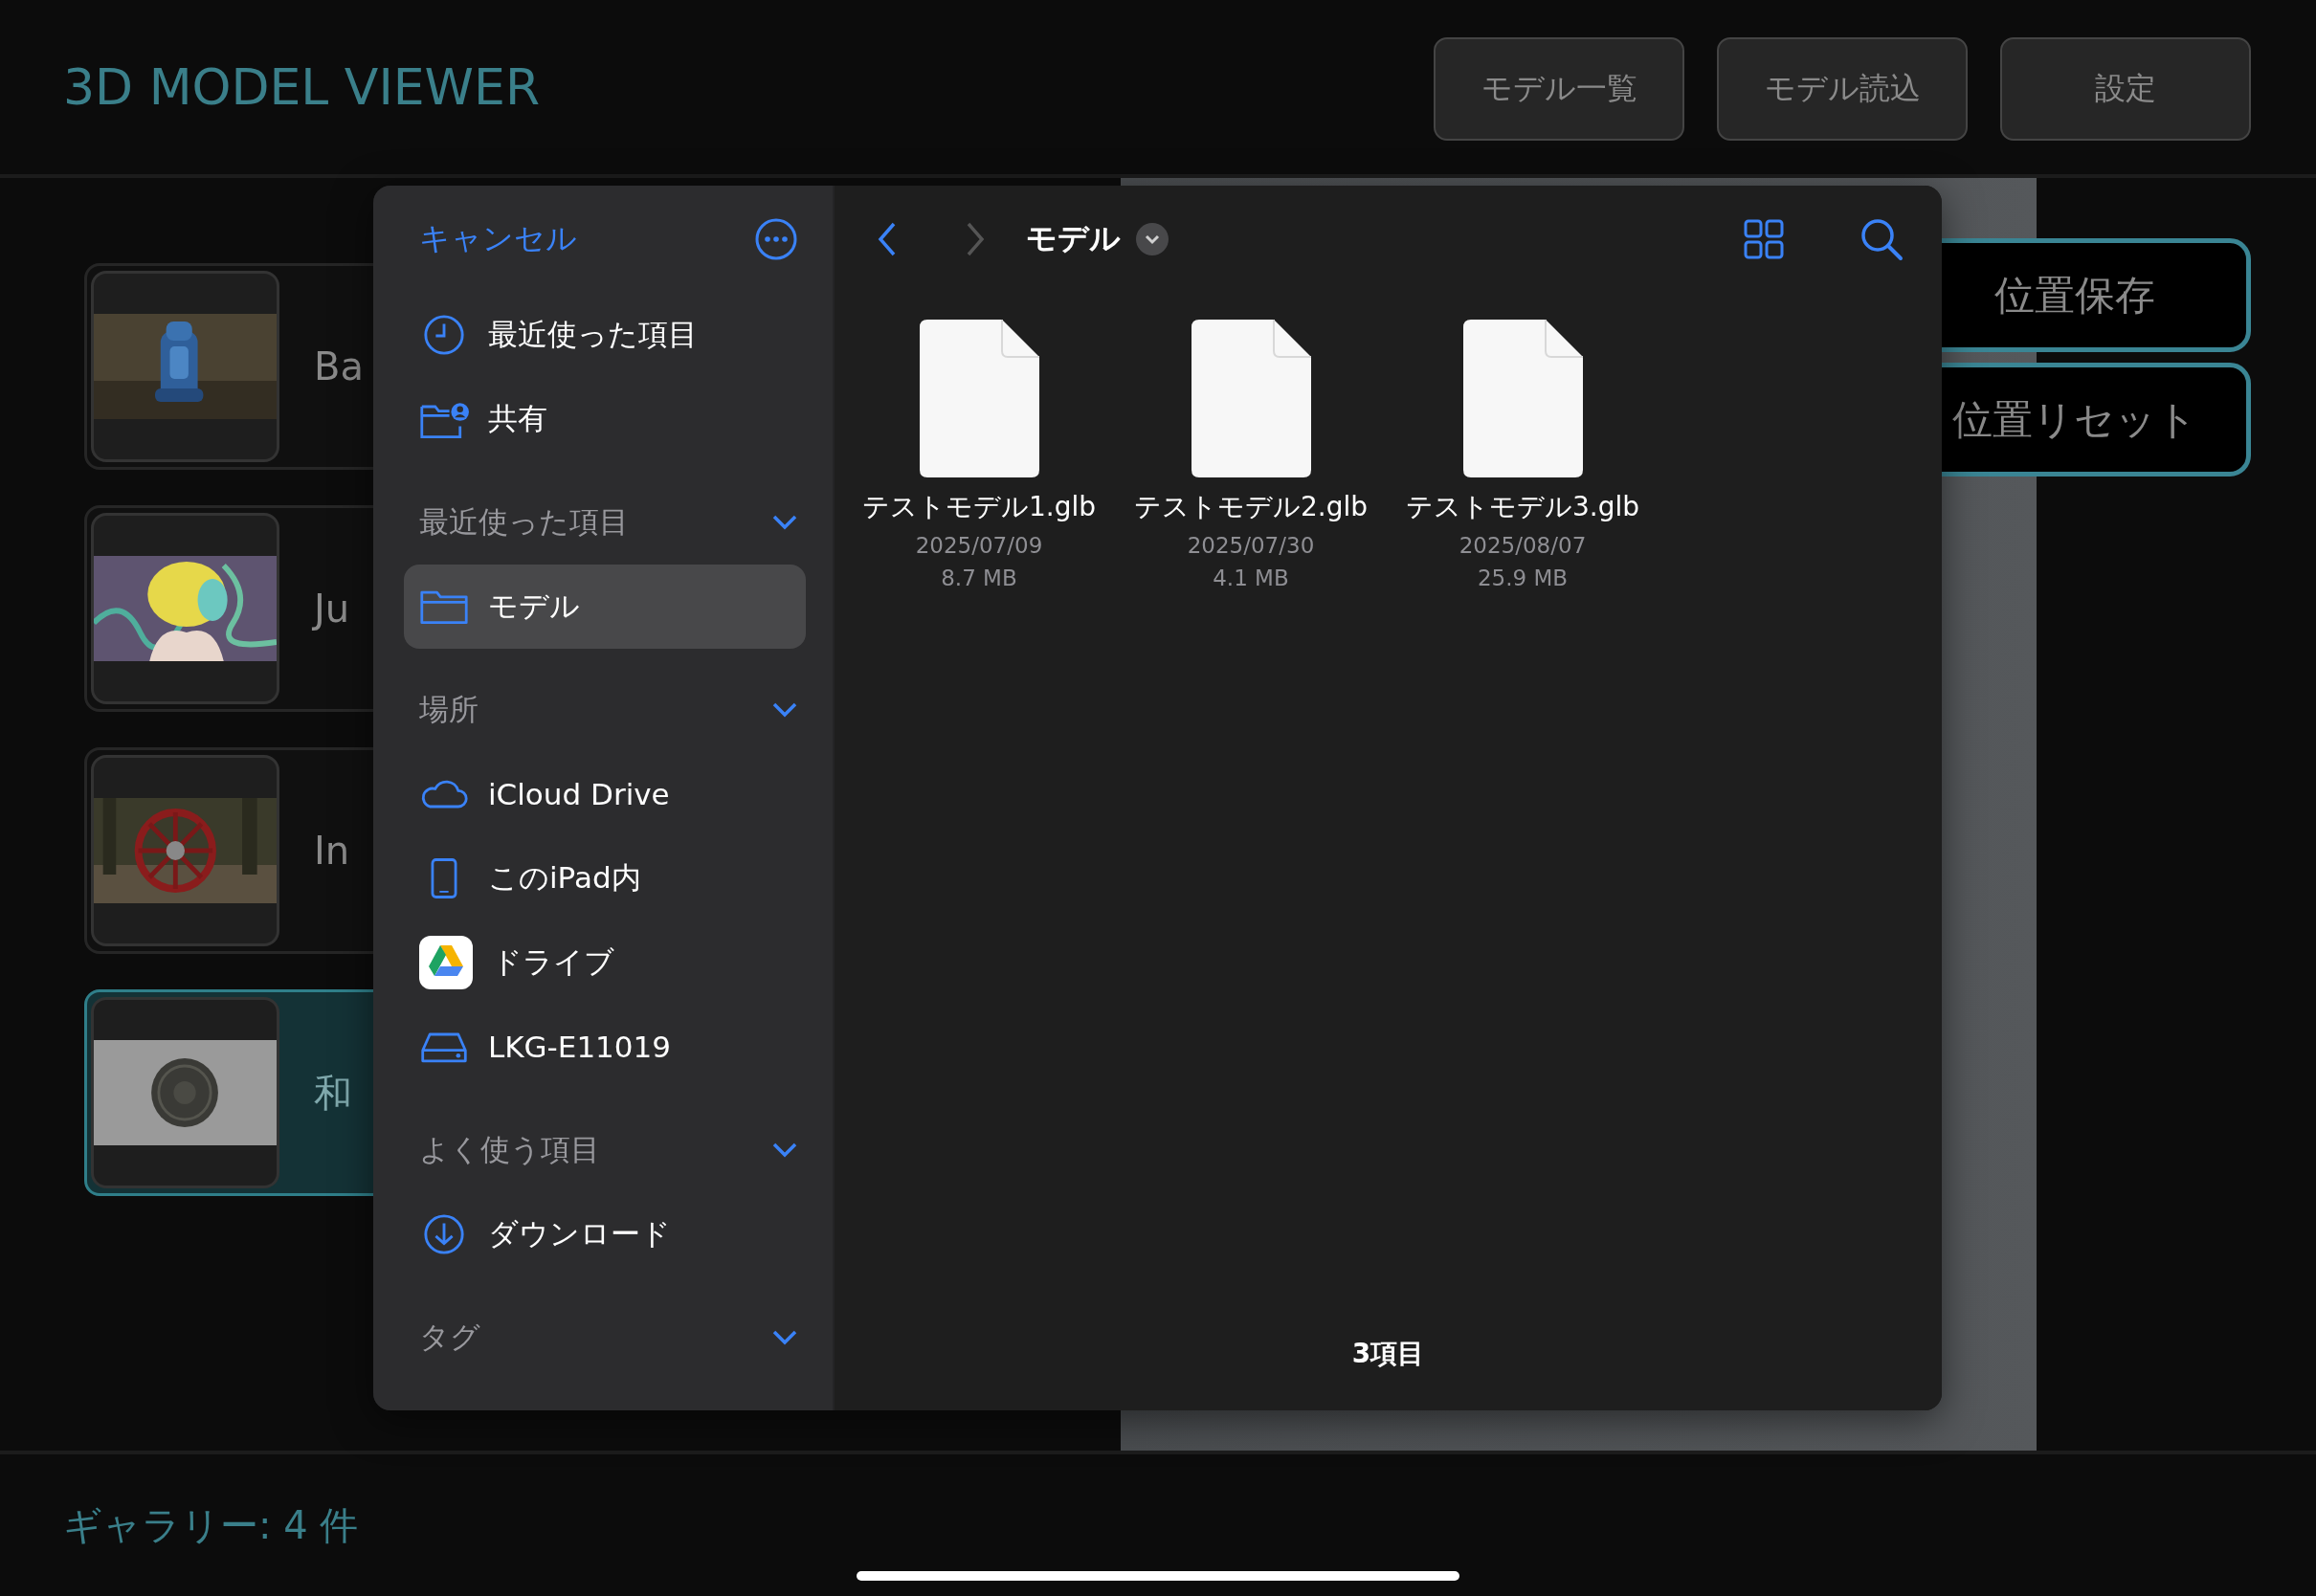 Image resolution: width=2316 pixels, height=1596 pixels. Describe the element at coordinates (449, 710) in the screenshot. I see `section-title: 場所` at that location.